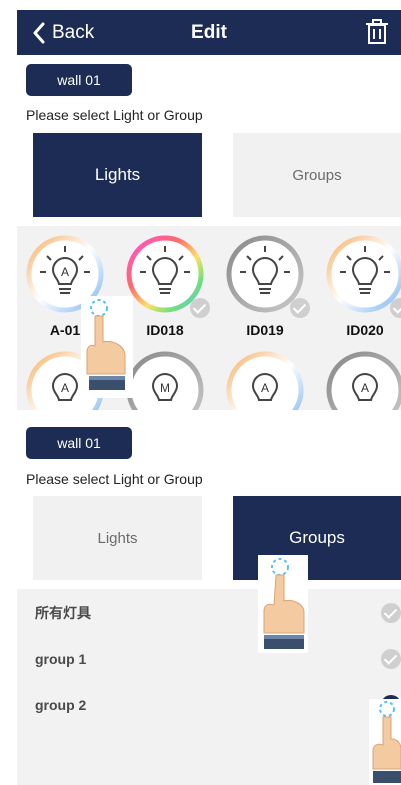 The width and height of the screenshot is (401, 785). I want to click on bulb-icon: M, so click(165, 380).